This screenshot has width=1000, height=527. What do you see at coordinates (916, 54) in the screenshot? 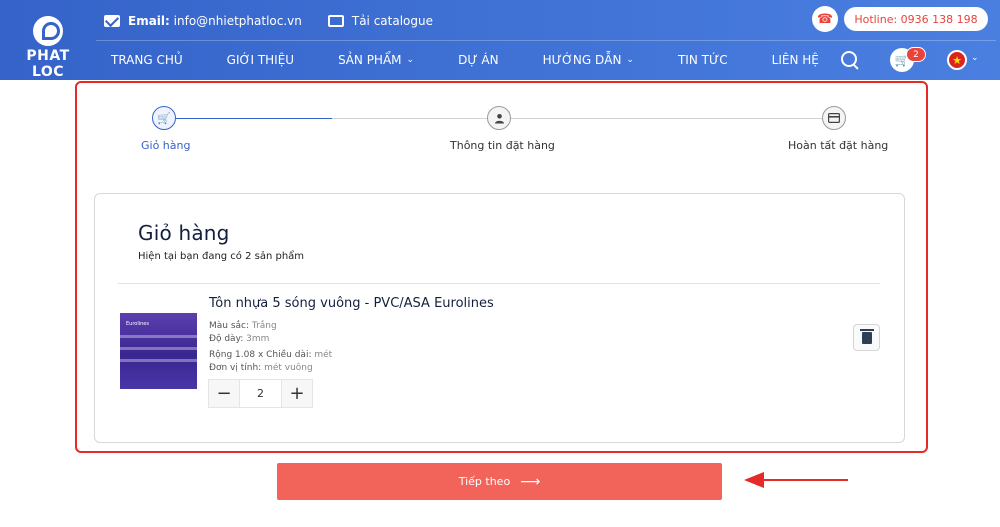
I see `cart-count-badge: 2` at bounding box center [916, 54].